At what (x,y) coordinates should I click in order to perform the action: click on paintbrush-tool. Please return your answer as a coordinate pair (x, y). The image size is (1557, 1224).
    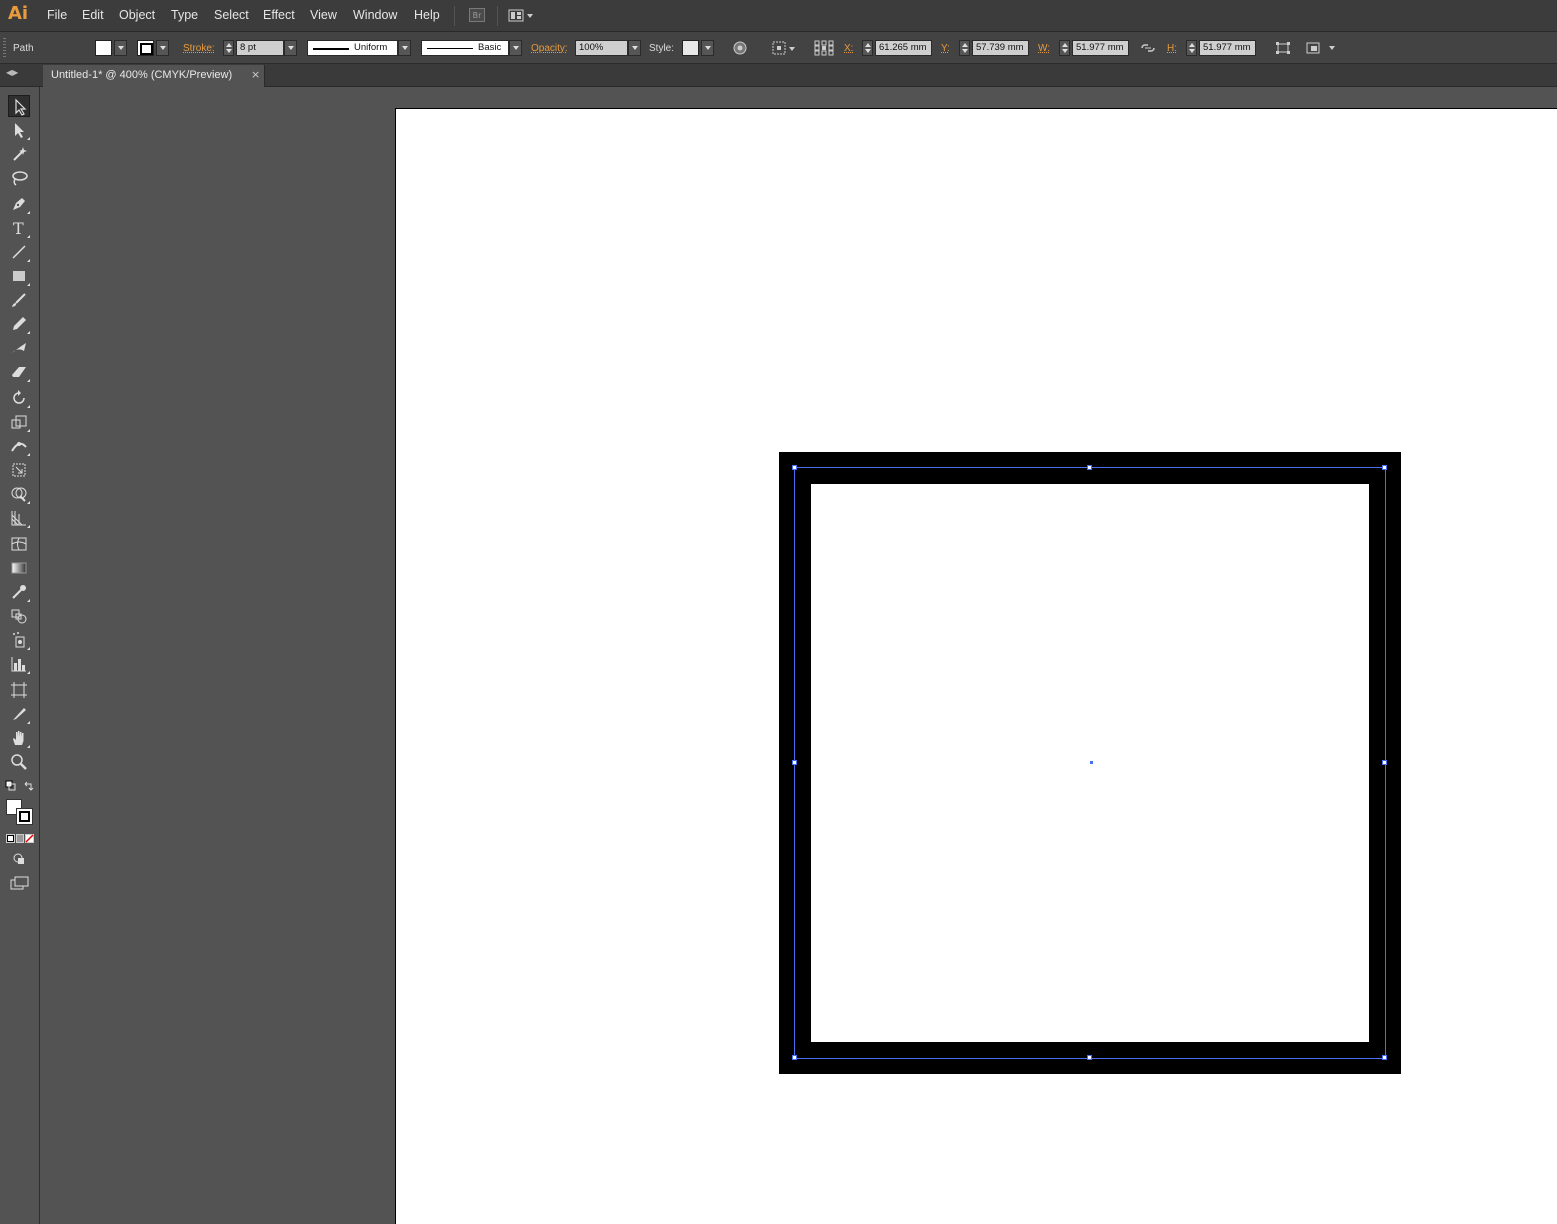
    Looking at the image, I should click on (19, 300).